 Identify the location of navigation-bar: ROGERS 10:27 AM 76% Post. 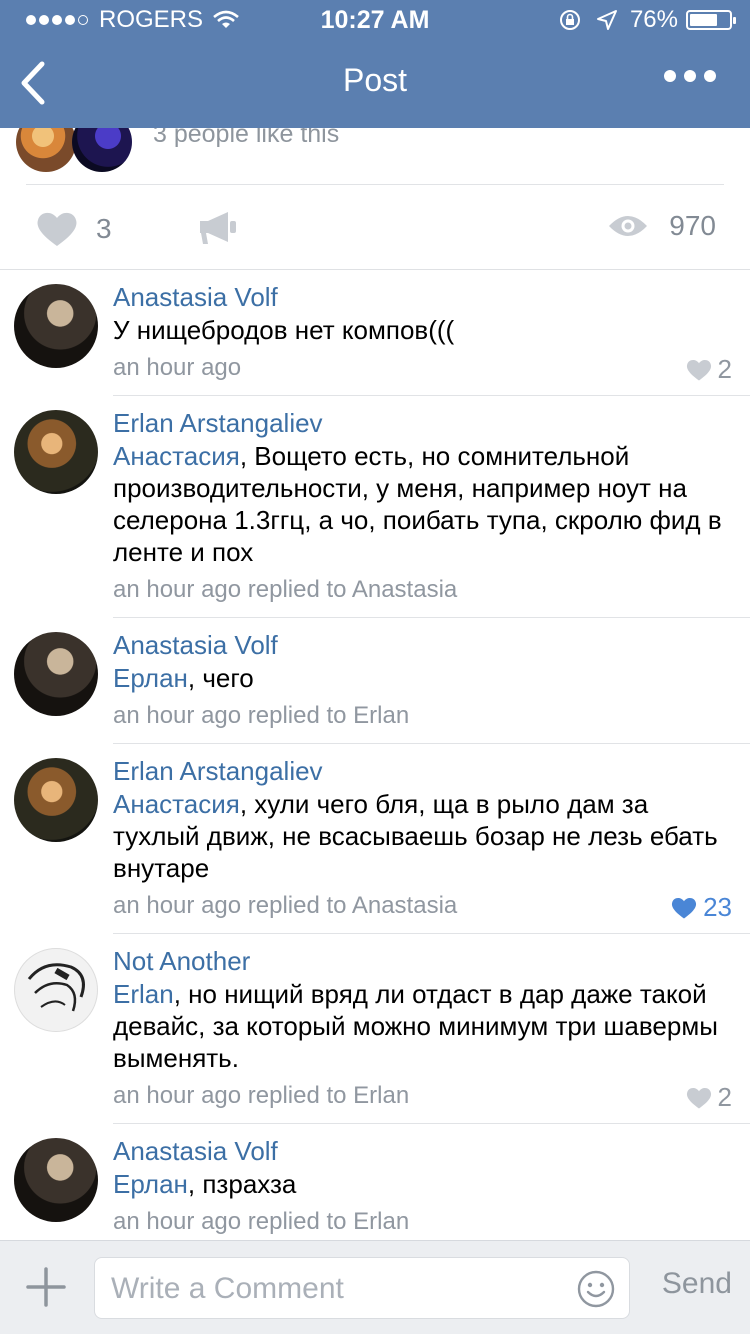
(375, 64).